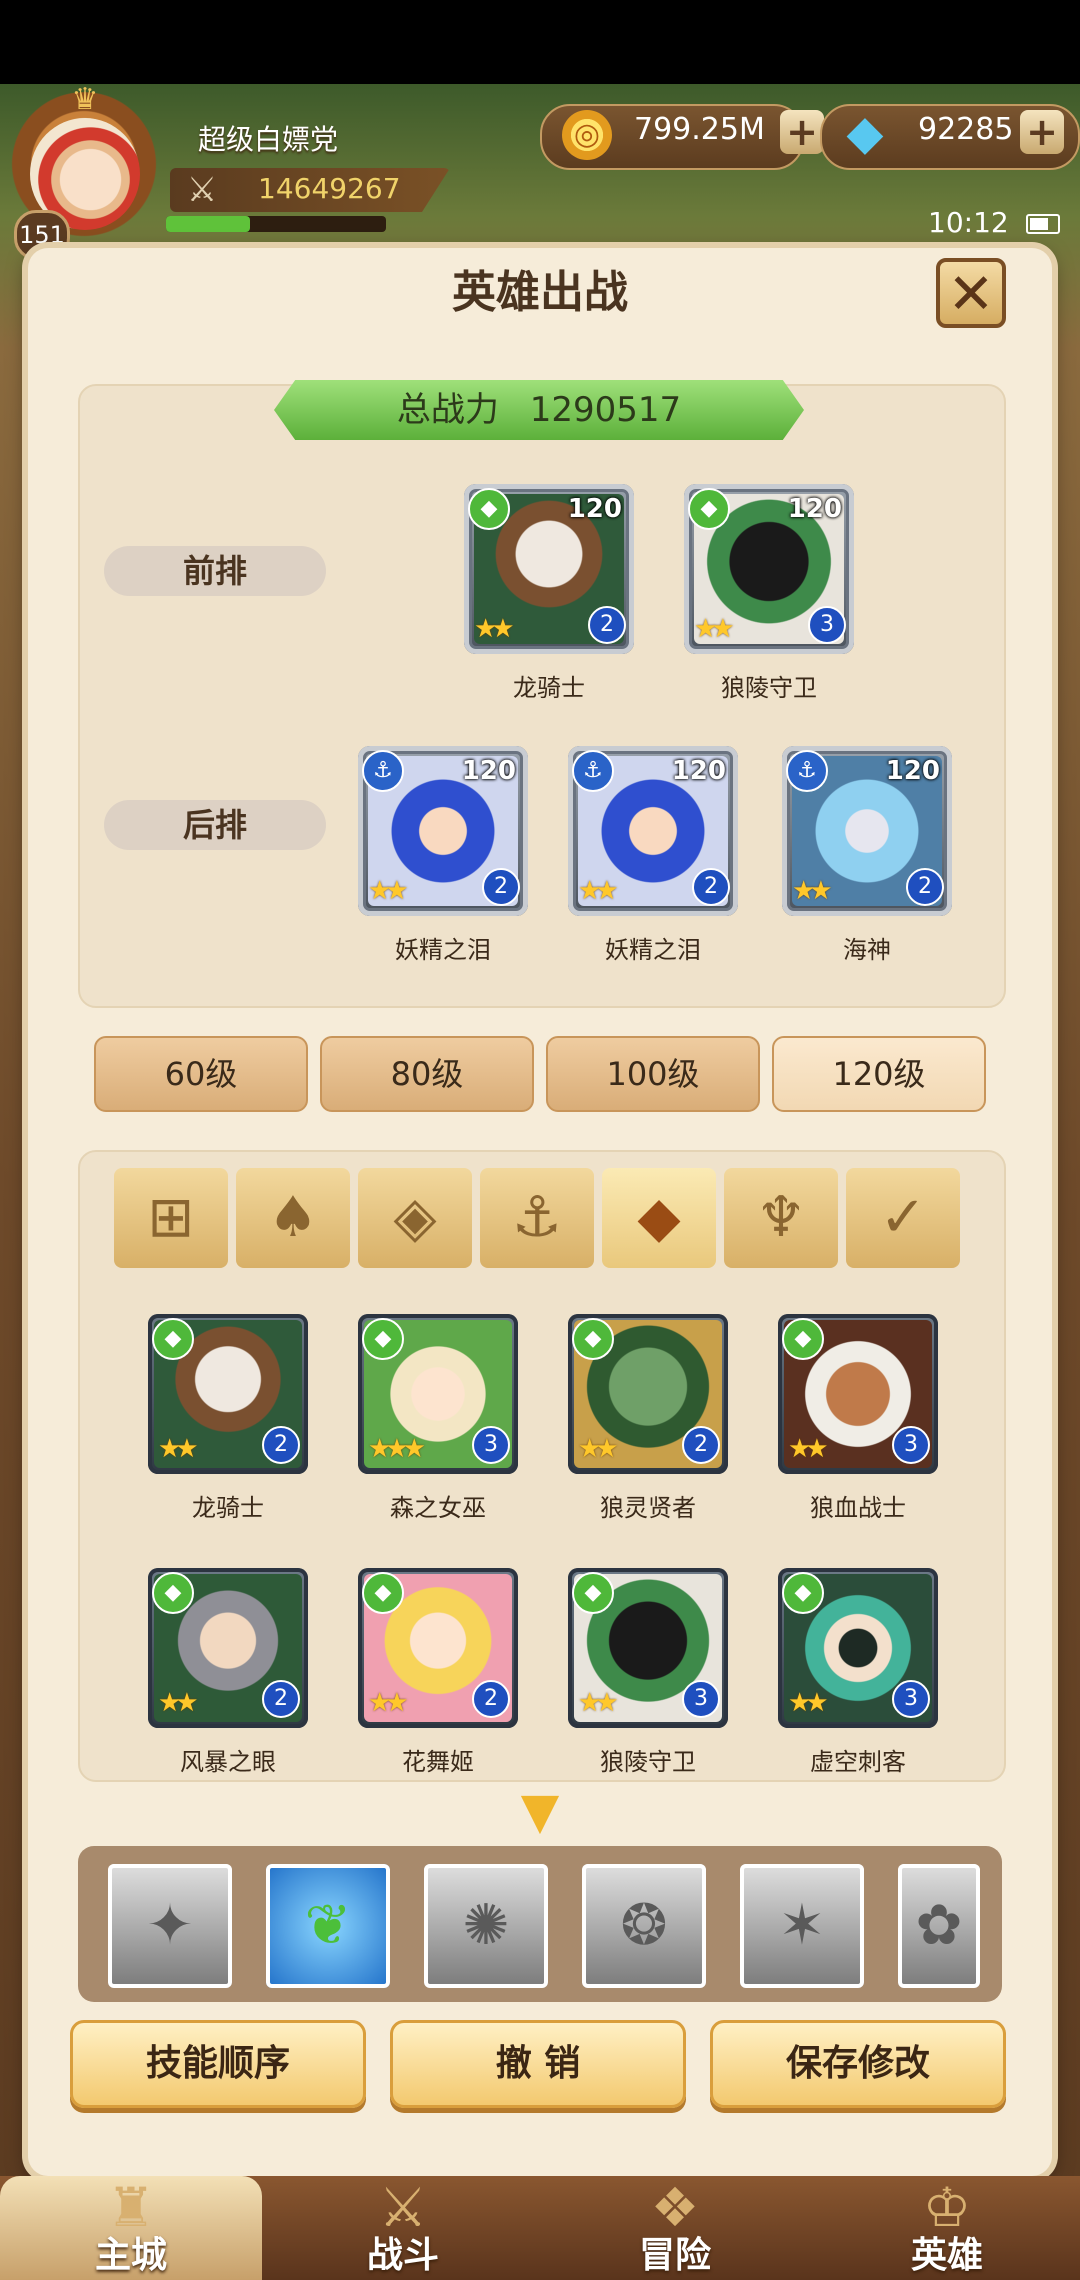  I want to click on nav-adventure: ❖ 冒险, so click(675, 2228).